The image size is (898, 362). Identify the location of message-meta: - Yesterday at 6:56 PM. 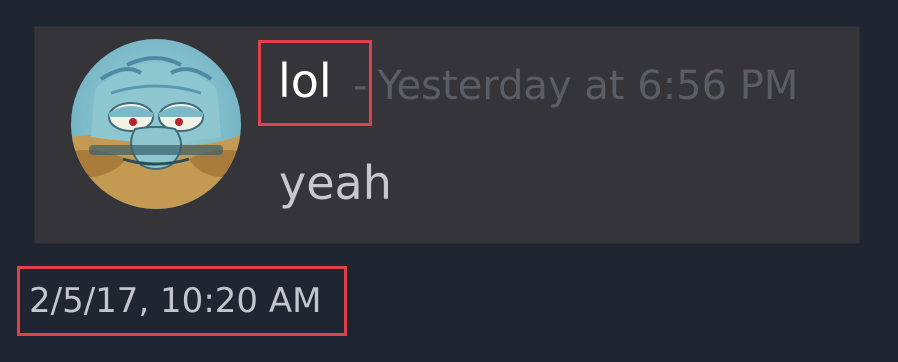
(575, 86).